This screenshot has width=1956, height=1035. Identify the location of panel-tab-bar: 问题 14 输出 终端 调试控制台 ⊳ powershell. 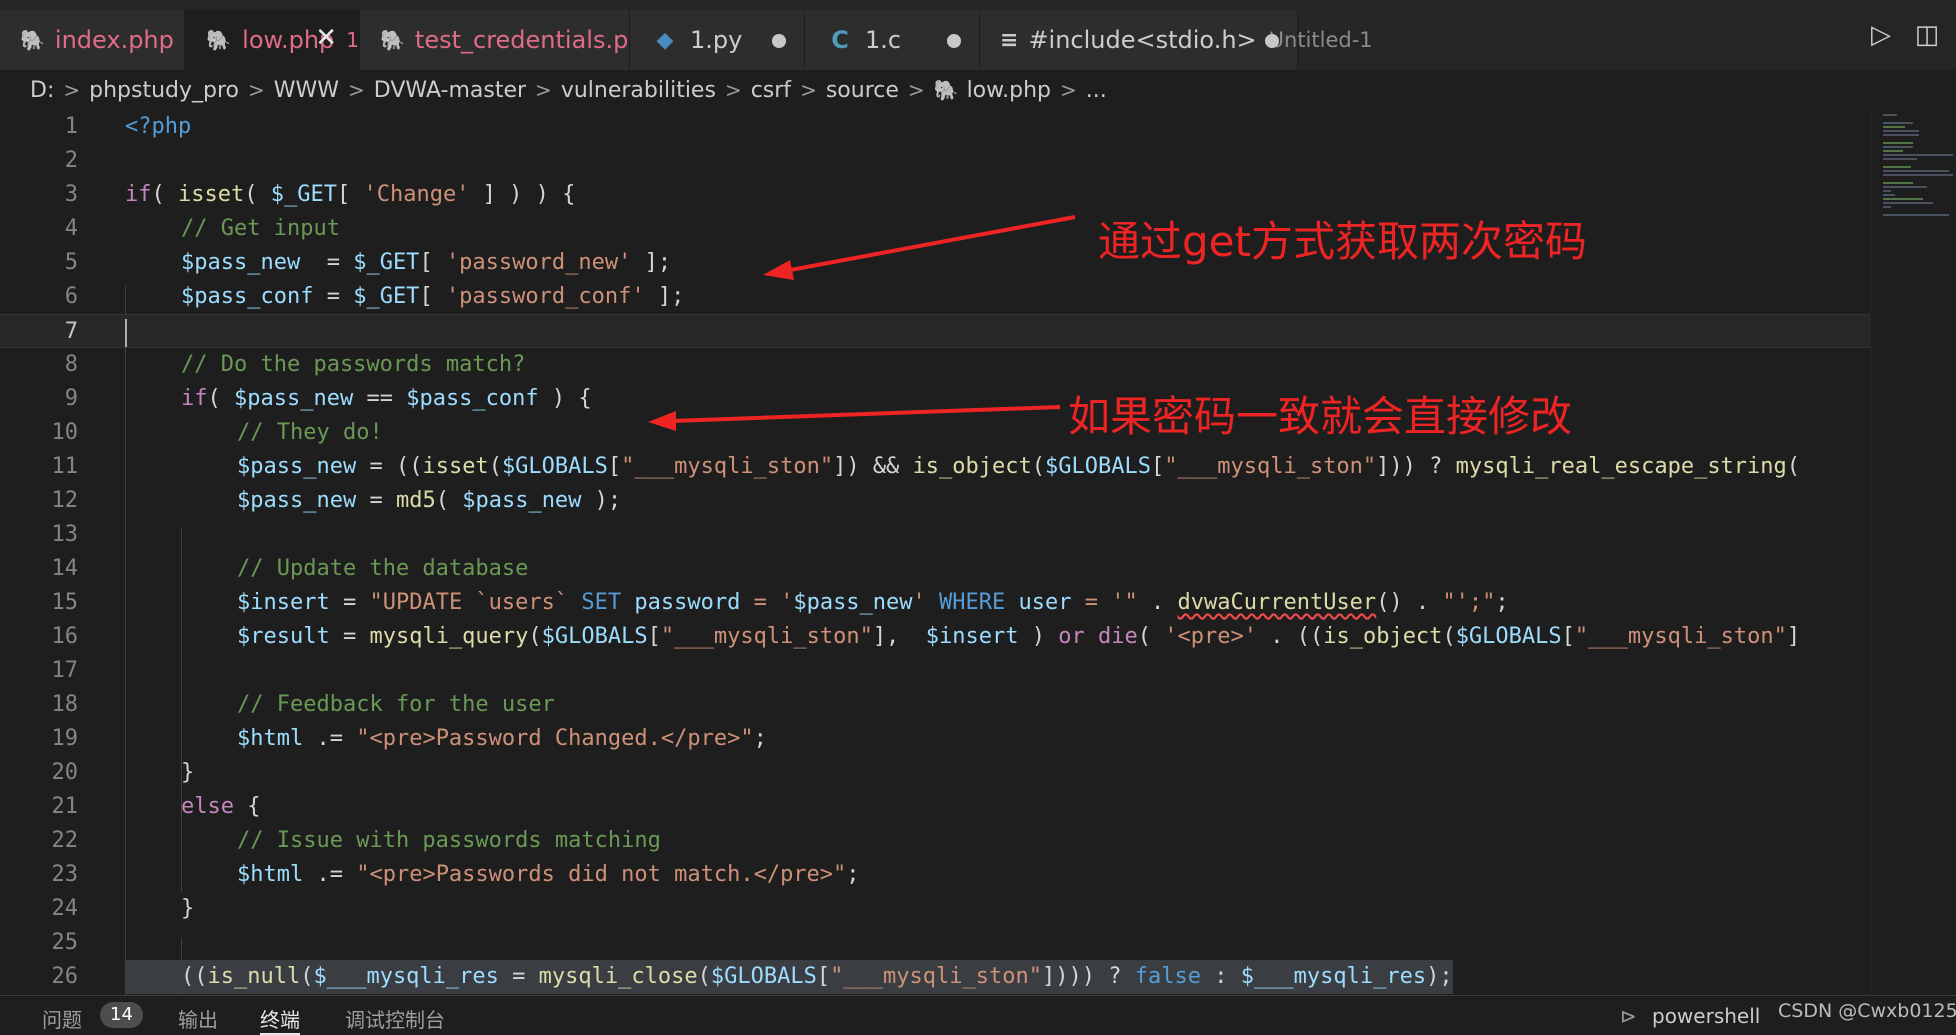
(978, 1015).